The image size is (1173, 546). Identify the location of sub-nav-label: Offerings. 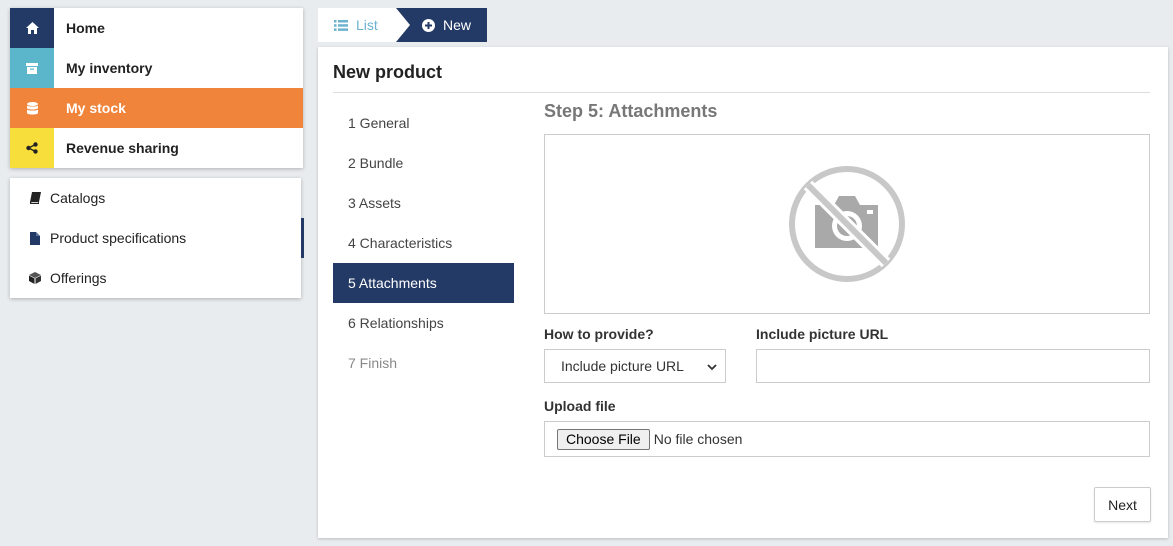
(78, 278).